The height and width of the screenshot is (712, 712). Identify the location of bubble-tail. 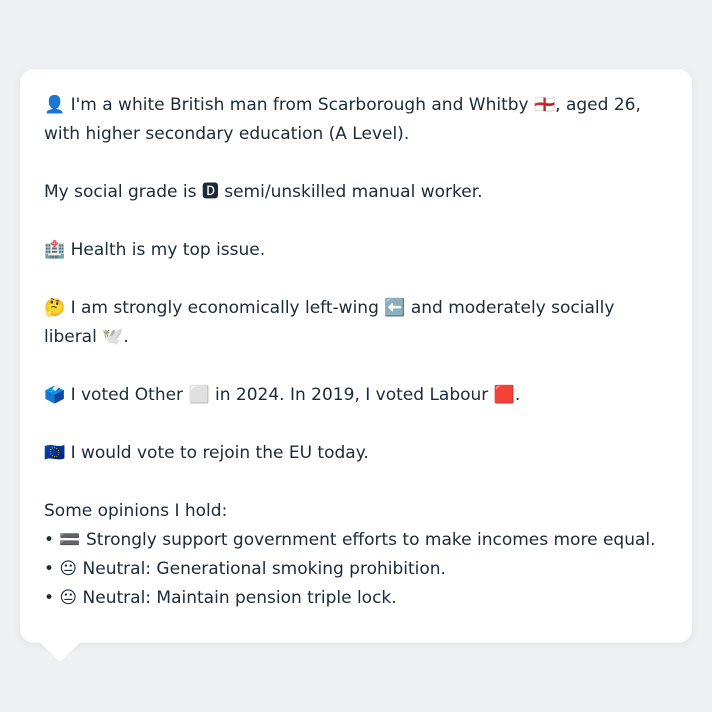
(60, 652).